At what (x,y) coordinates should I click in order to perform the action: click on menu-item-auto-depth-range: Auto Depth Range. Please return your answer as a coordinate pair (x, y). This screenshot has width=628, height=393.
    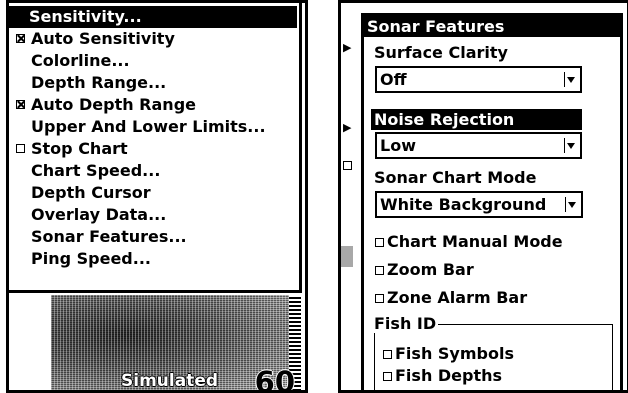
    Looking at the image, I should click on (154, 105).